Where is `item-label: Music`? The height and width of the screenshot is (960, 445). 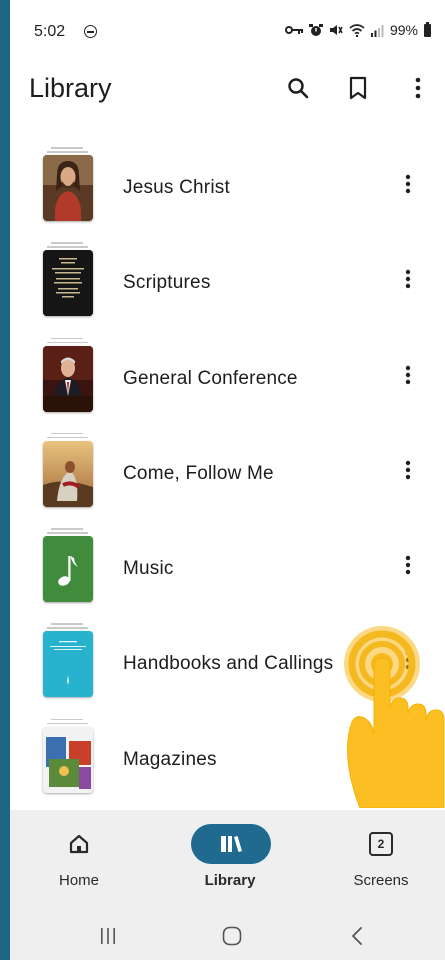 item-label: Music is located at coordinates (148, 569).